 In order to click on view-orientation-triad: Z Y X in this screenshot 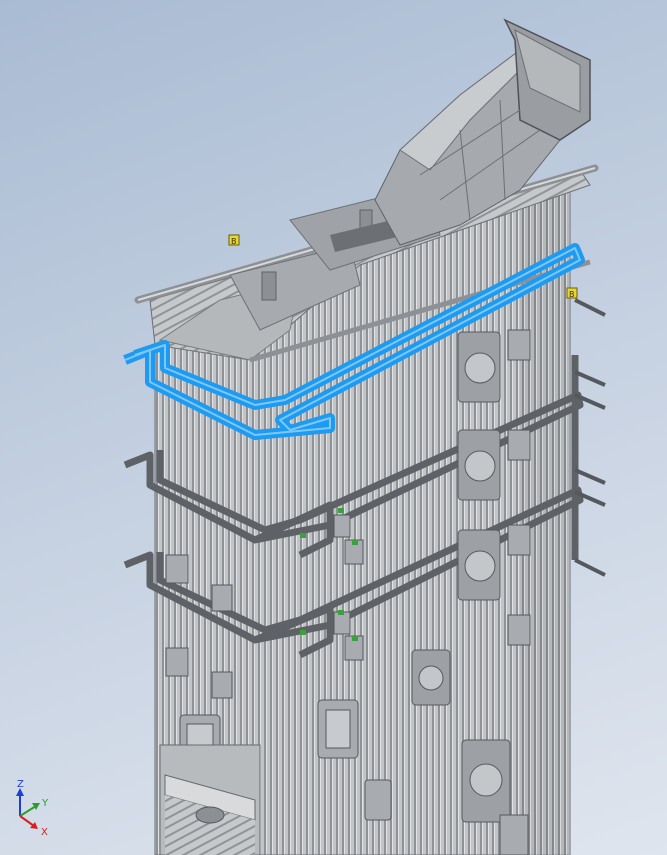, I will do `click(33, 810)`.